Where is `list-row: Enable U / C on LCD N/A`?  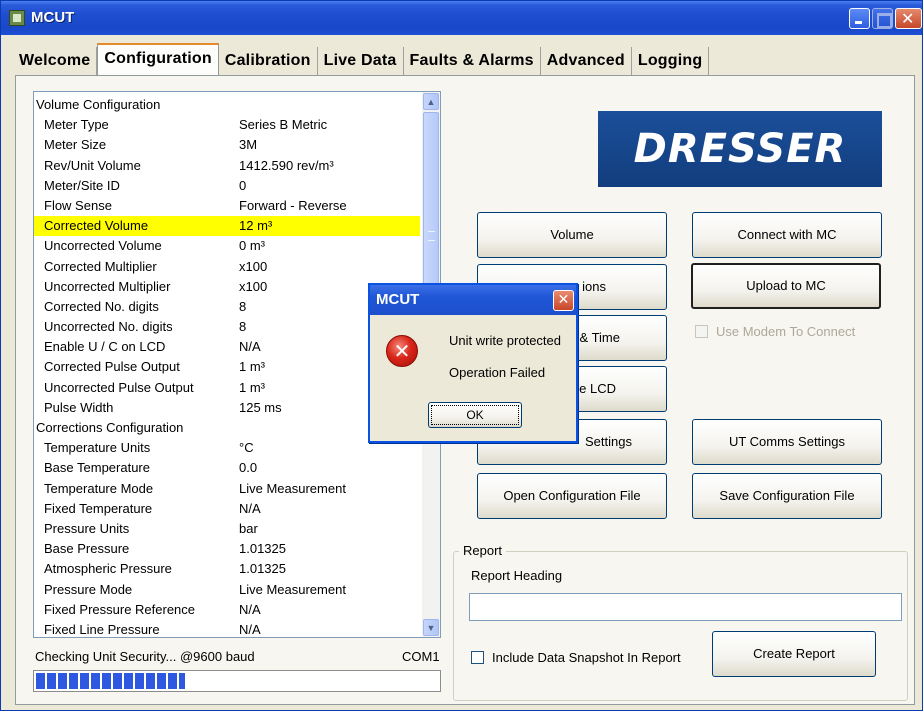 list-row: Enable U / C on LCD N/A is located at coordinates (228, 347).